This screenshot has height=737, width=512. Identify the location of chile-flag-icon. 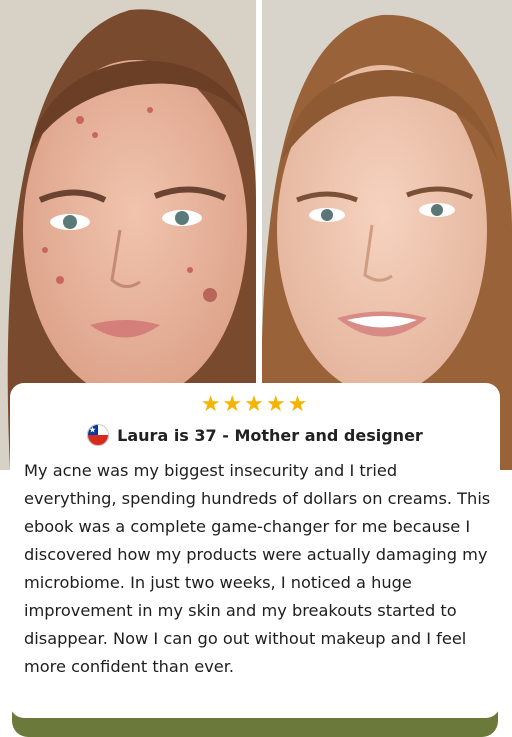
(98, 435).